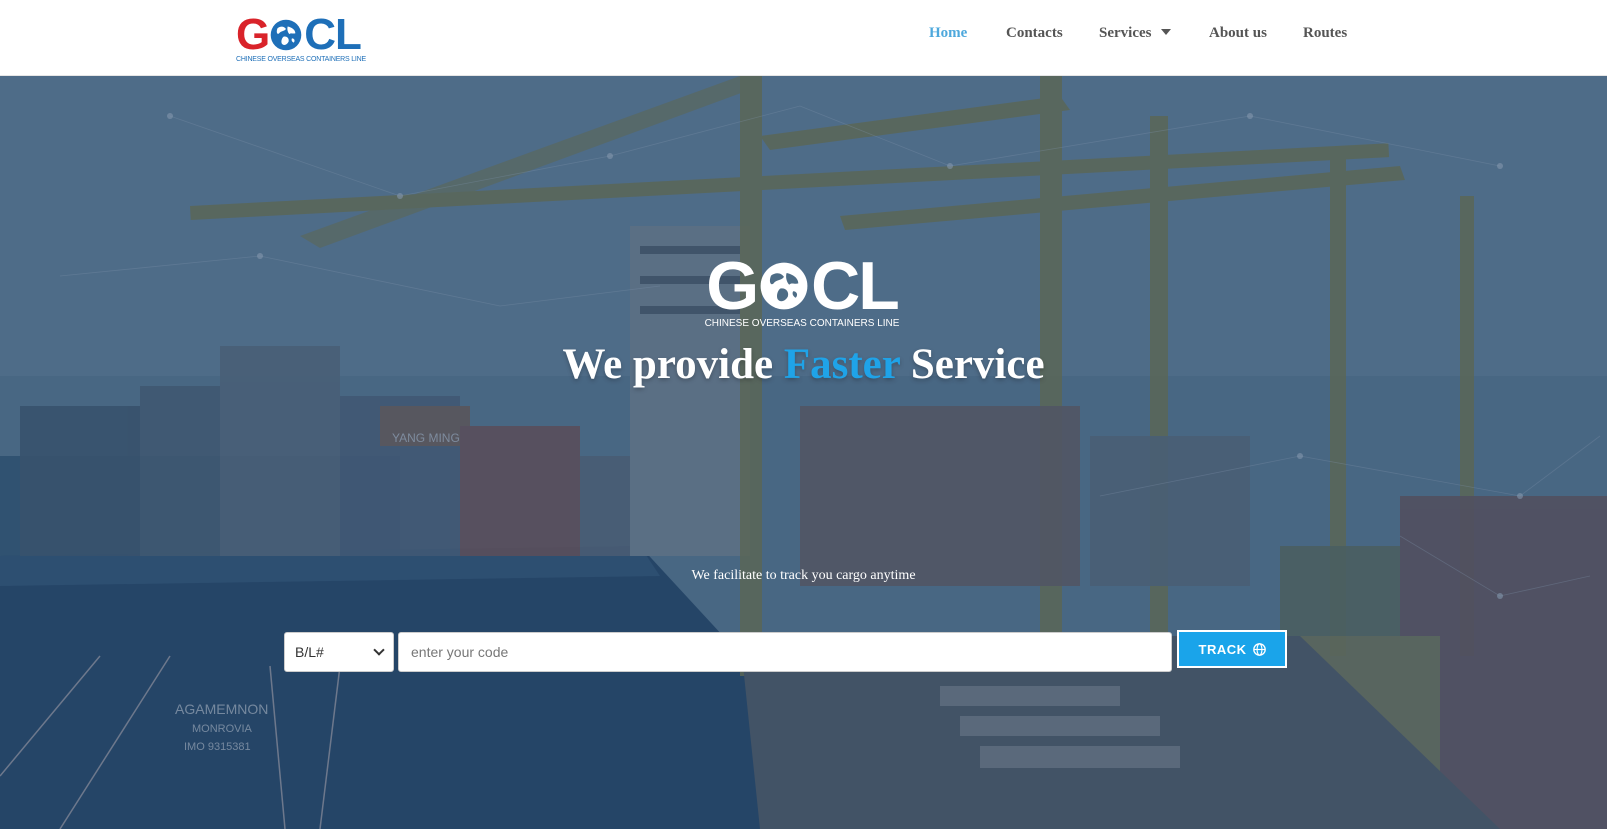 This screenshot has height=829, width=1607. What do you see at coordinates (803, 575) in the screenshot?
I see `hero-subline: We facilitate to track you cargo anytime` at bounding box center [803, 575].